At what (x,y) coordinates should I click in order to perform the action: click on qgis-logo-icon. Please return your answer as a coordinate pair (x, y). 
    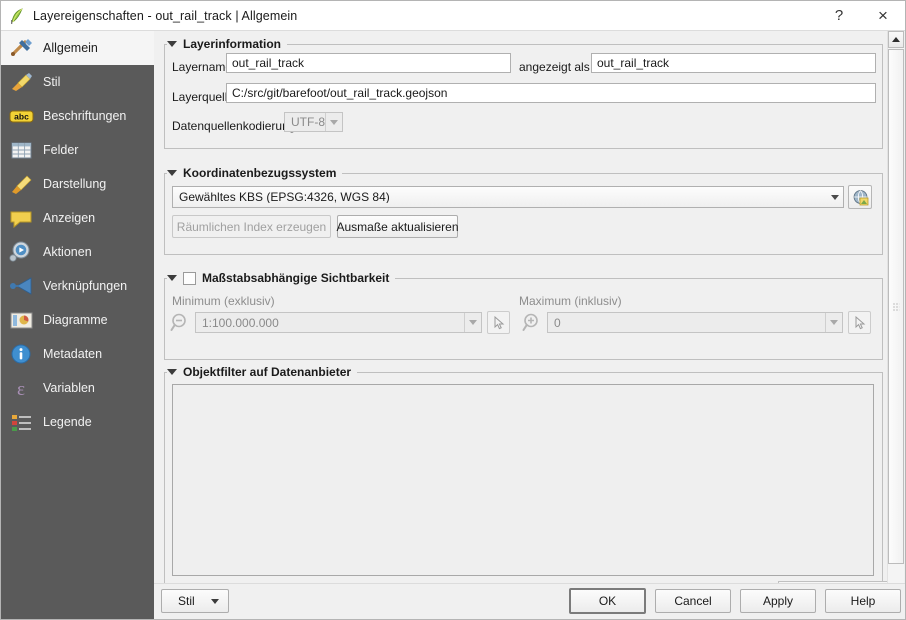
    Looking at the image, I should click on (17, 16).